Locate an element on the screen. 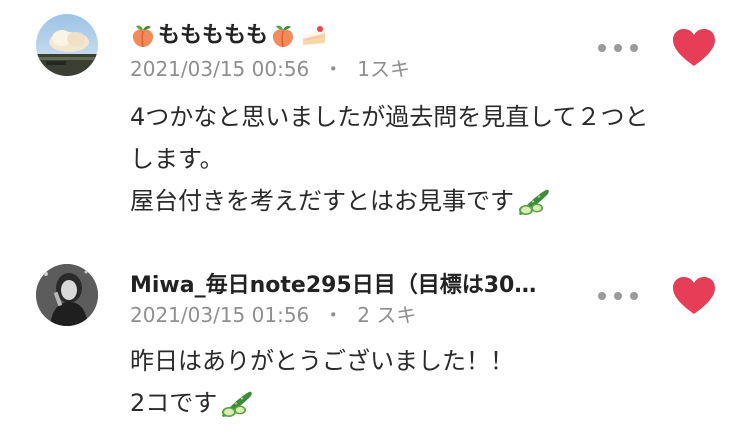  comment-line-text: 2コです is located at coordinates (174, 403).